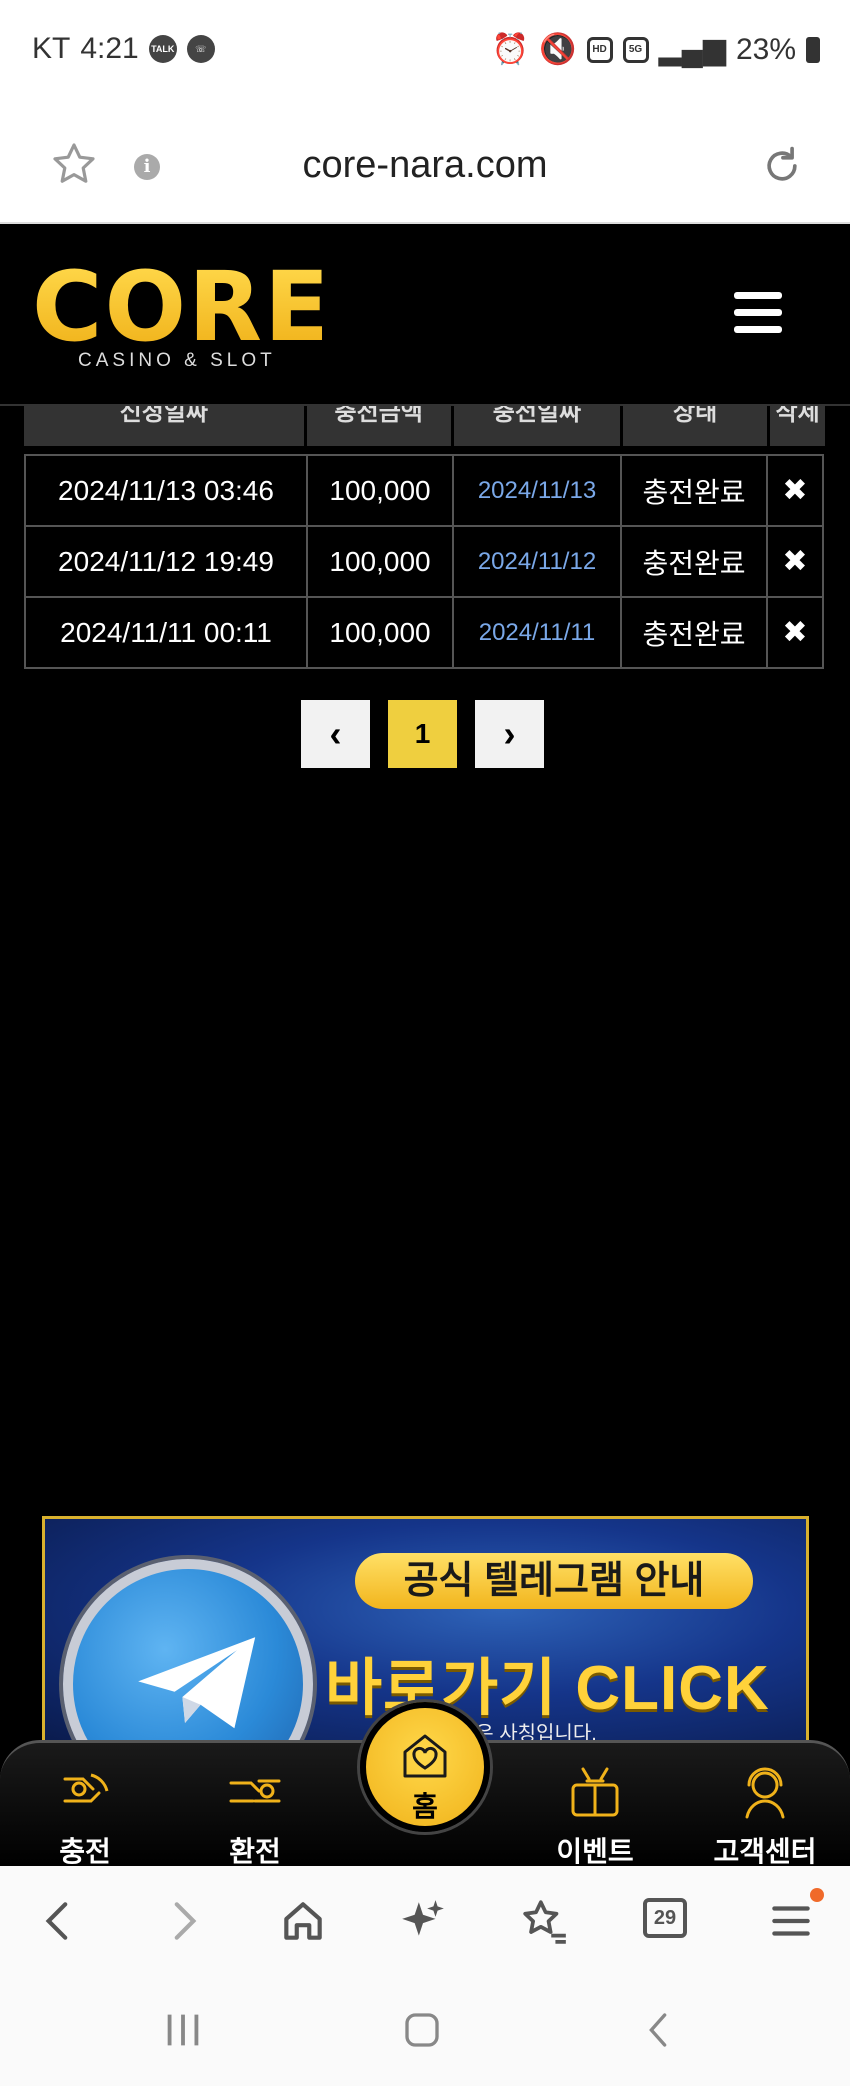 The width and height of the screenshot is (850, 2086). I want to click on hamburger-menu-icon, so click(758, 313).